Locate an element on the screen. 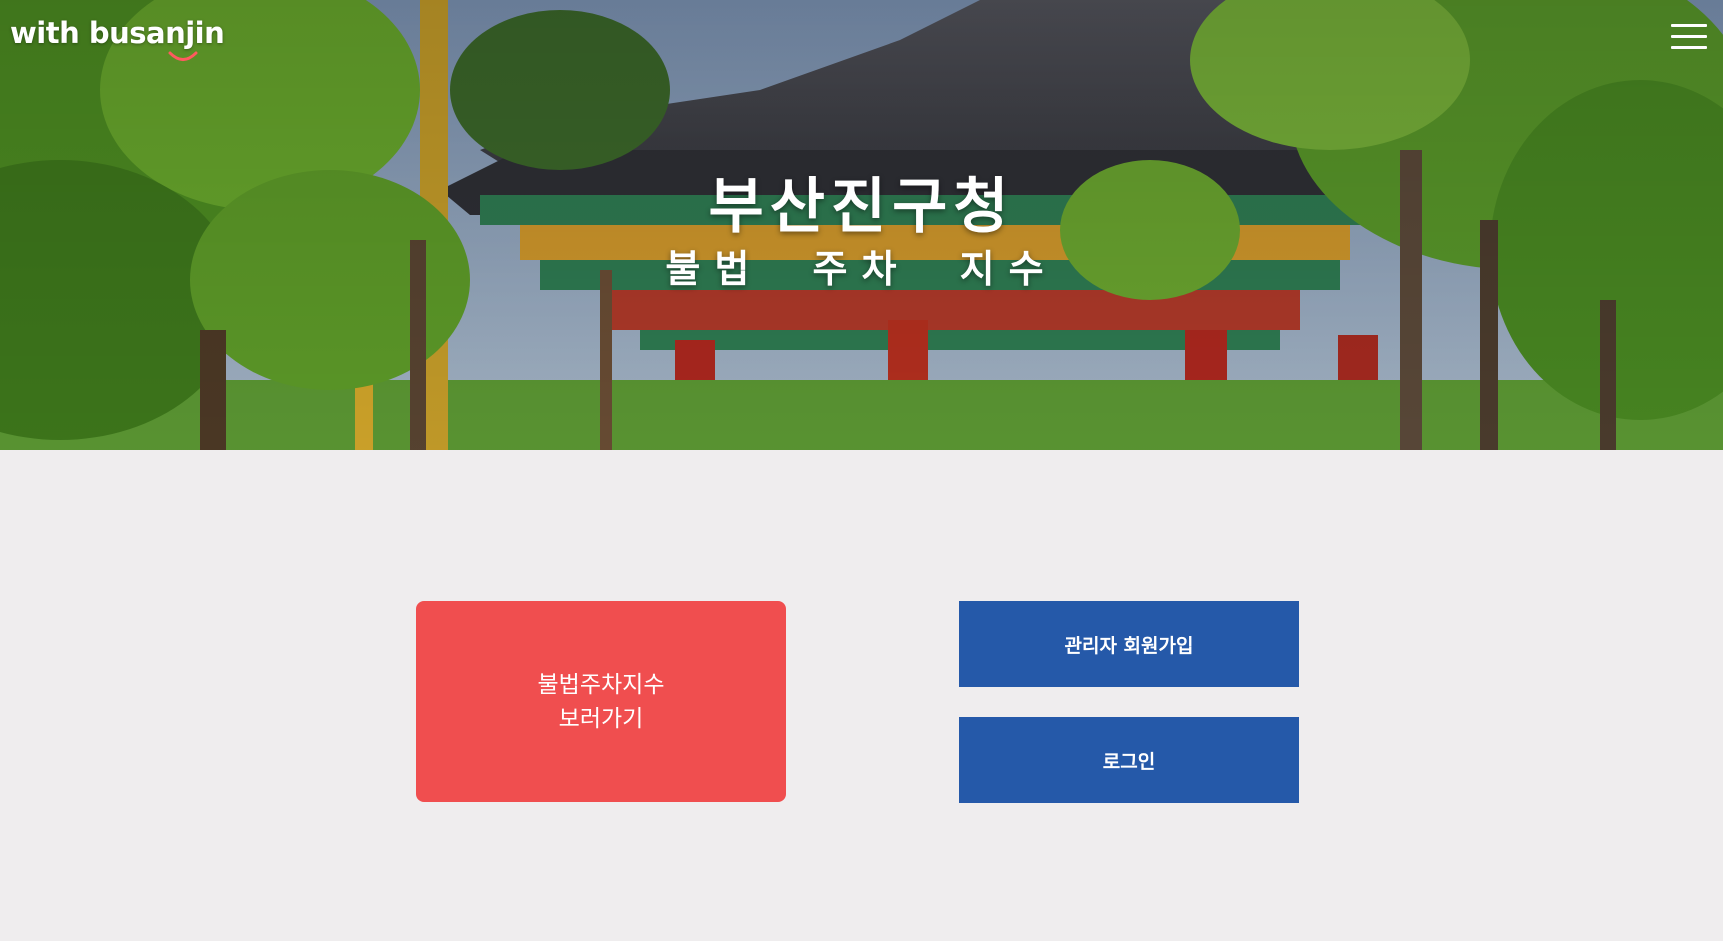 This screenshot has height=941, width=1723. page-subtitle: 불법 주차 지수 is located at coordinates (861, 269).